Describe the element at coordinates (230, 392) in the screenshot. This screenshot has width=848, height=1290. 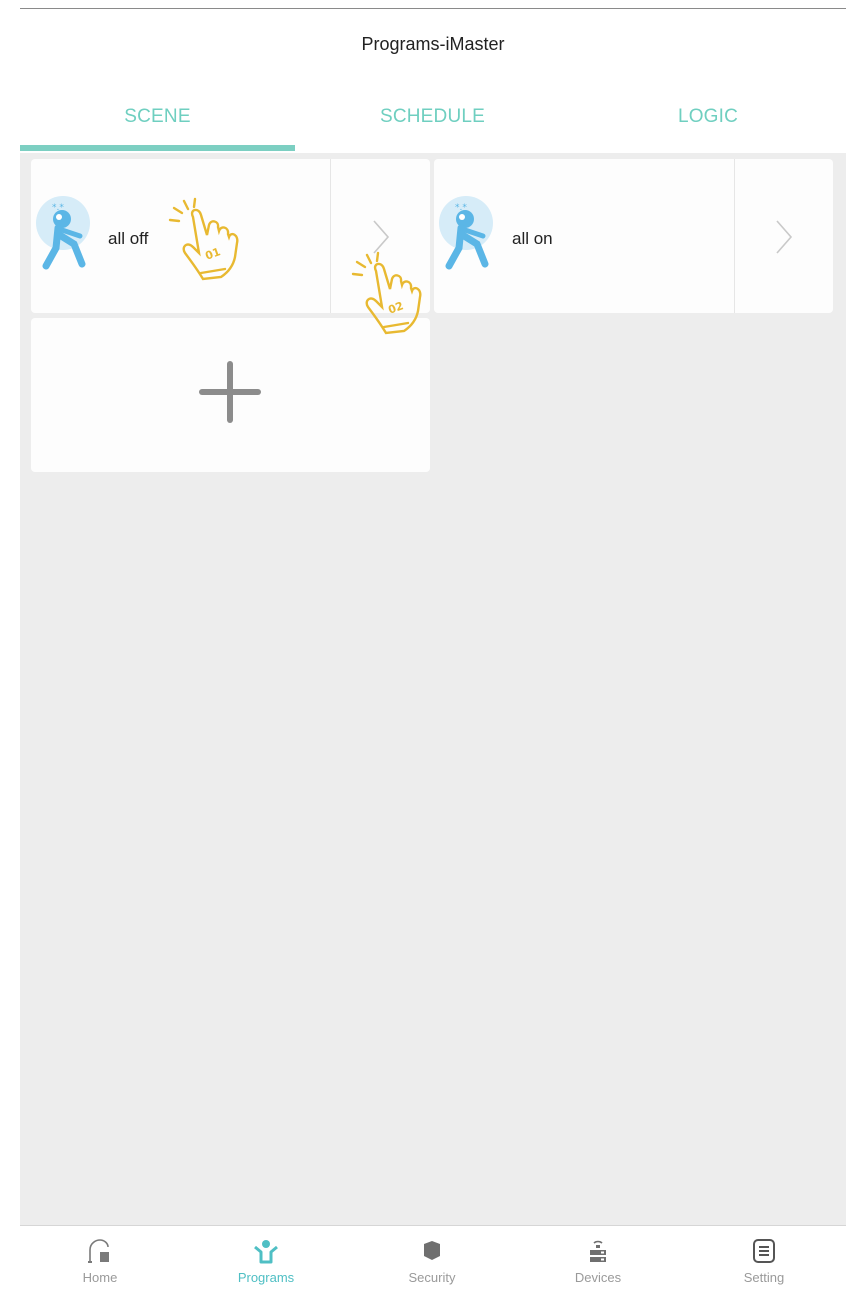
I see `plus-icon` at that location.